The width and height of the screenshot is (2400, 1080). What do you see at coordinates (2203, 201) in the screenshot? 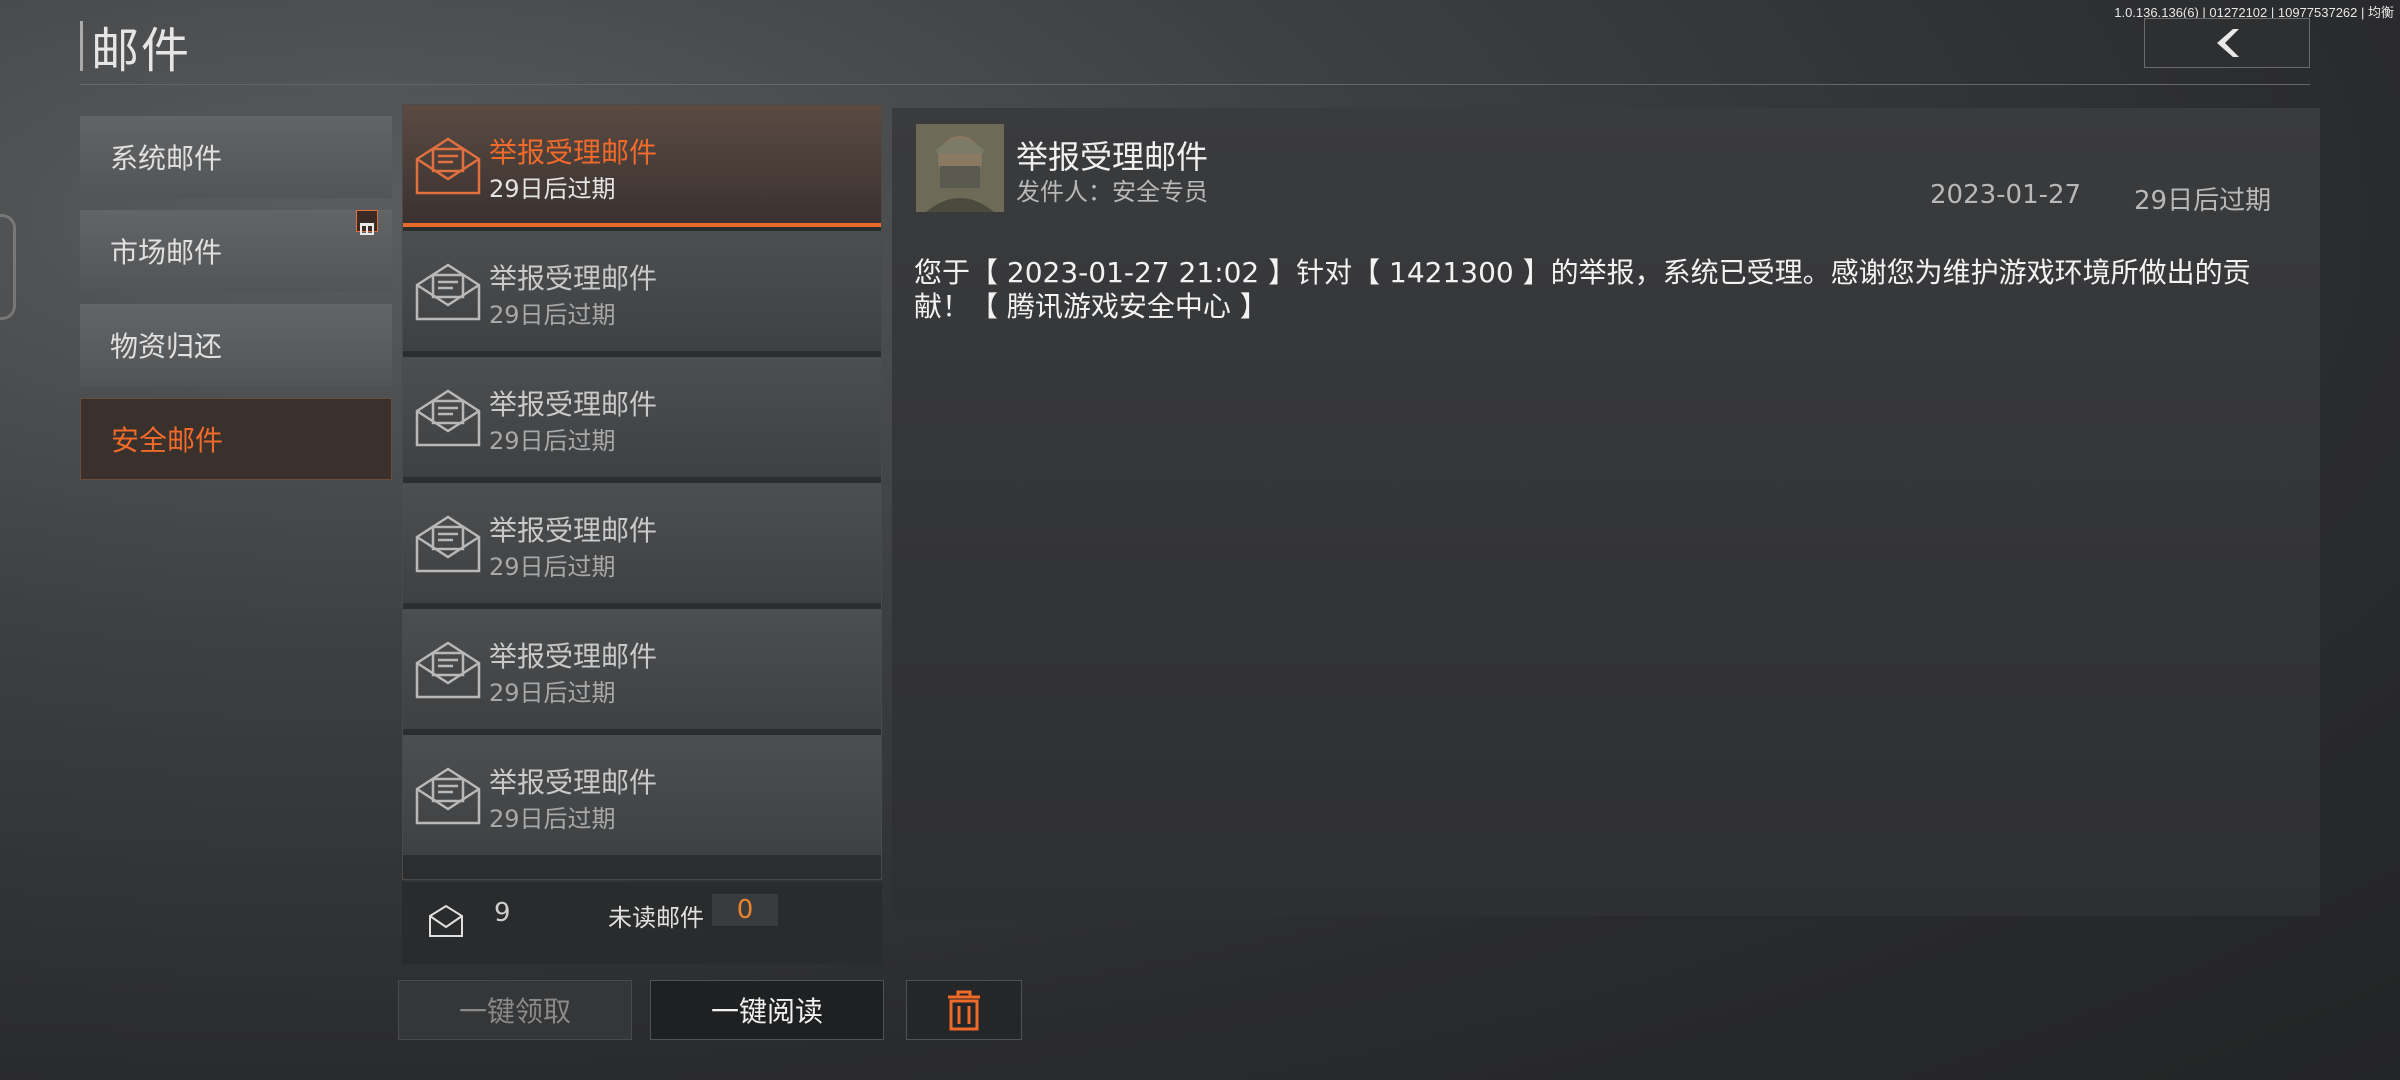
I see `detail-expiry: 29日后过期` at bounding box center [2203, 201].